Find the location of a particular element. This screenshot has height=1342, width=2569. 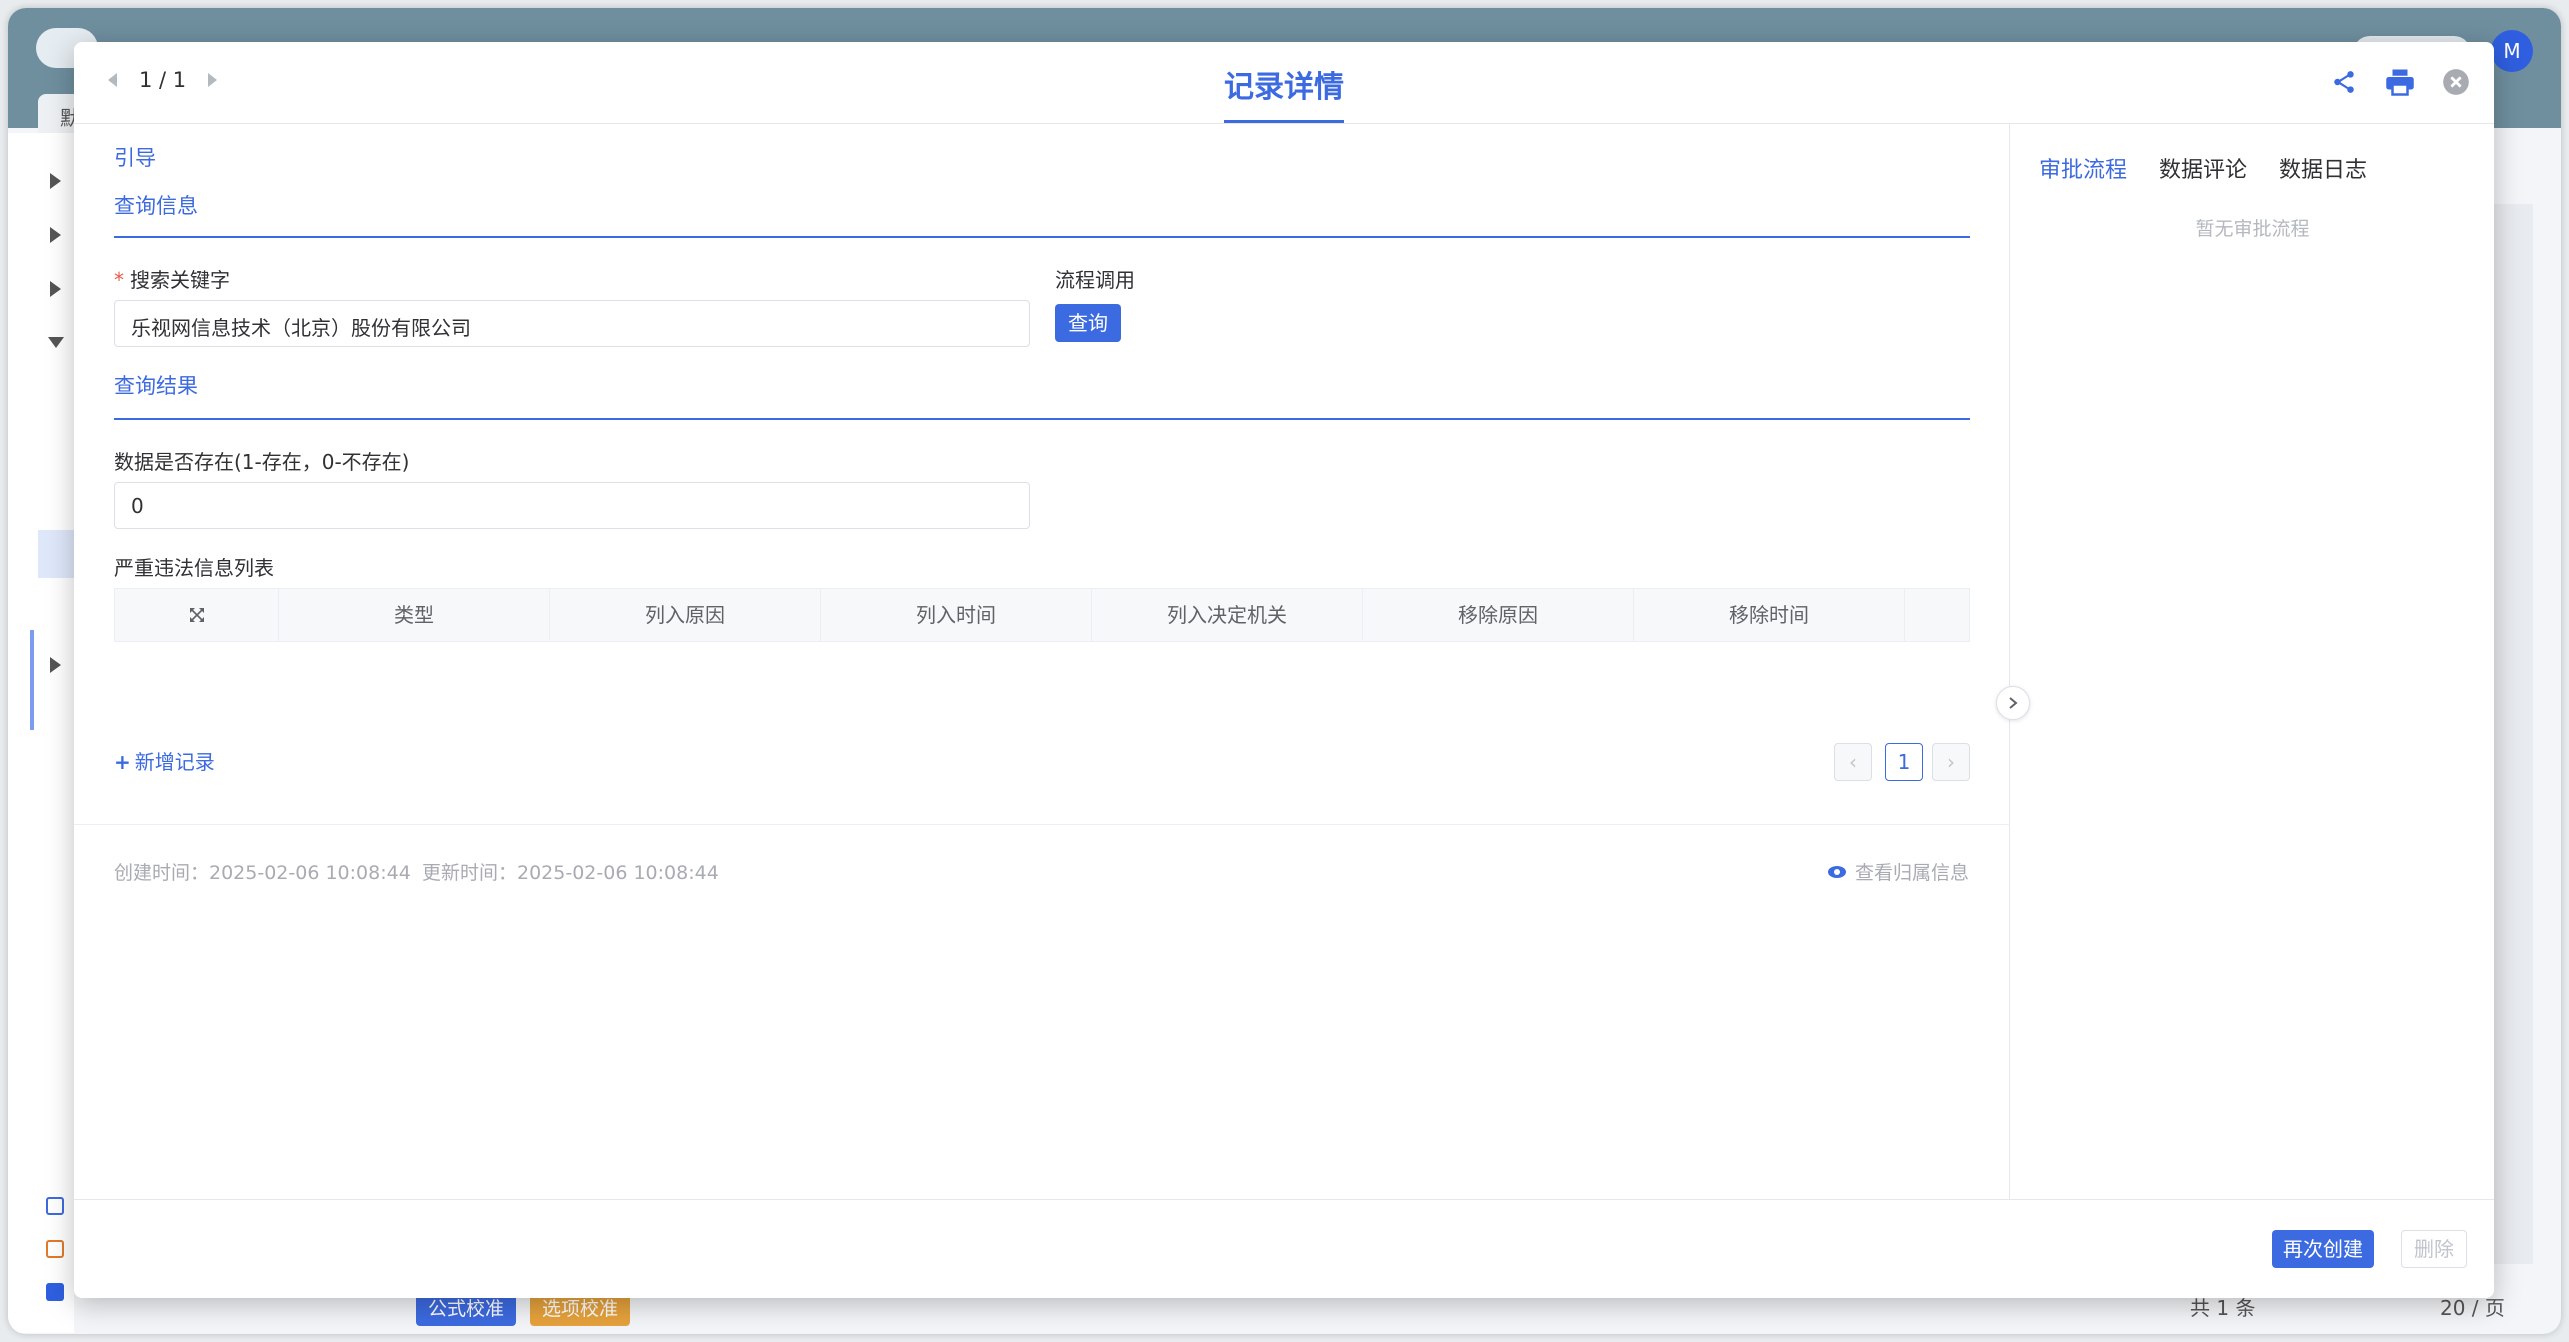

table-icon is located at coordinates (55, 1249).